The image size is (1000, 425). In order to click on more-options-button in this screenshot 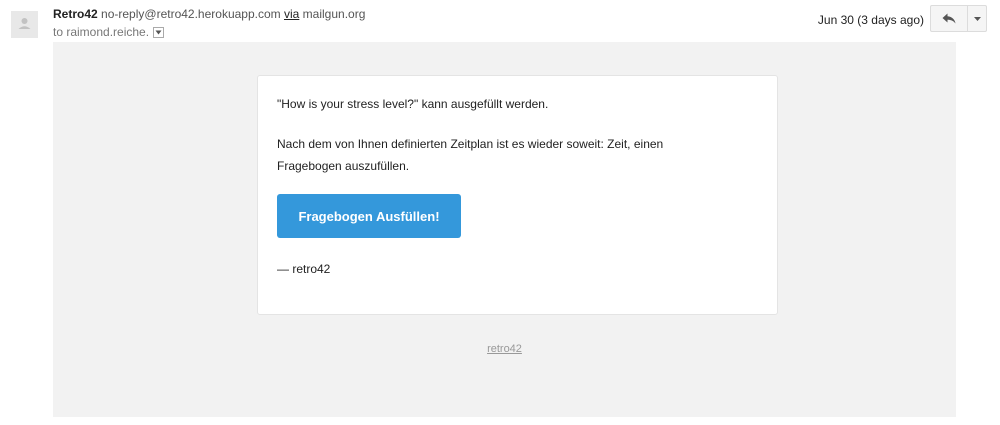, I will do `click(977, 18)`.